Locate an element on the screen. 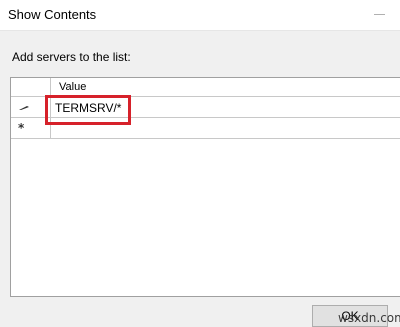 This screenshot has height=327, width=400. title-bar: Show Contents is located at coordinates (200, 15).